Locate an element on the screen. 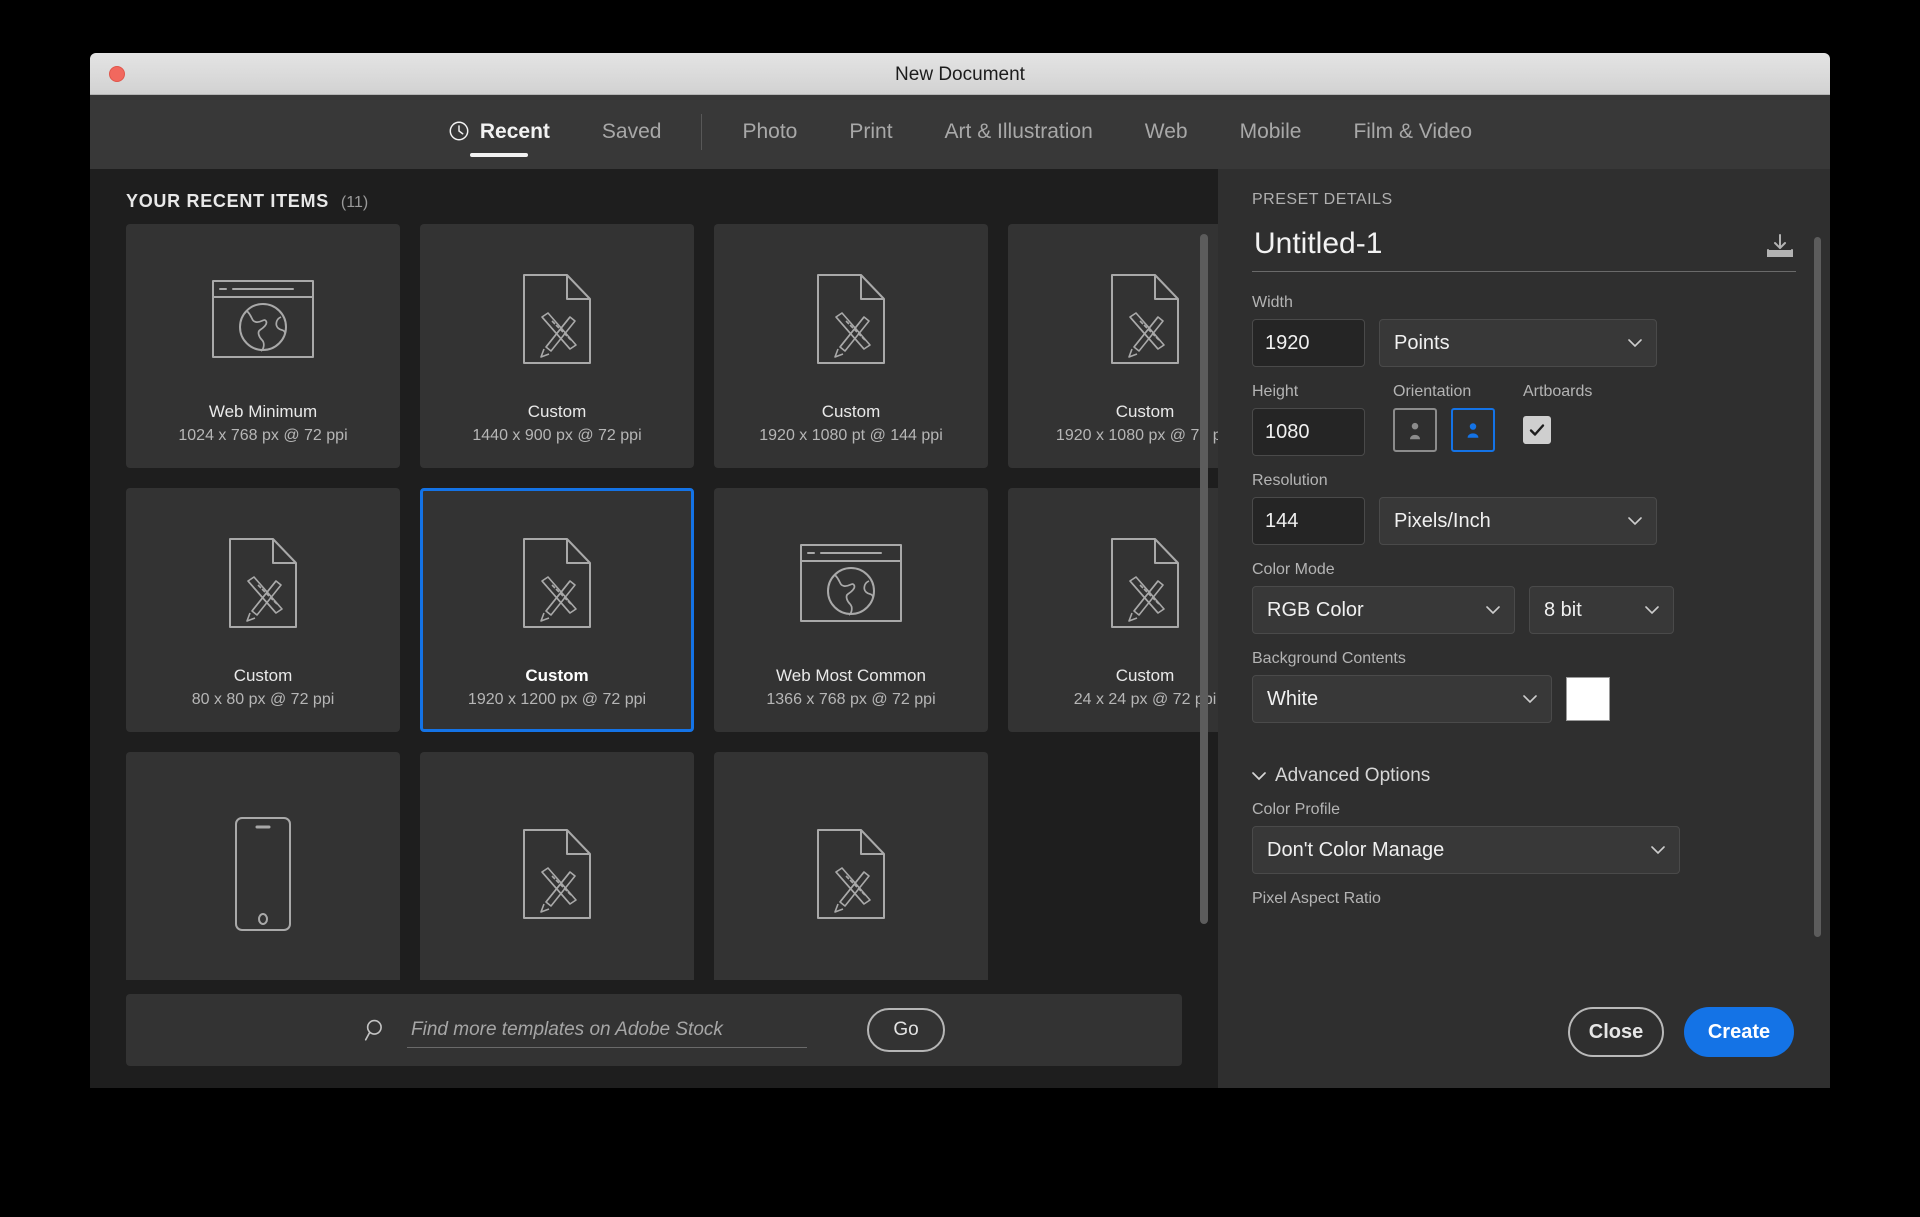  color-mode-select: RGB Color is located at coordinates (1383, 610).